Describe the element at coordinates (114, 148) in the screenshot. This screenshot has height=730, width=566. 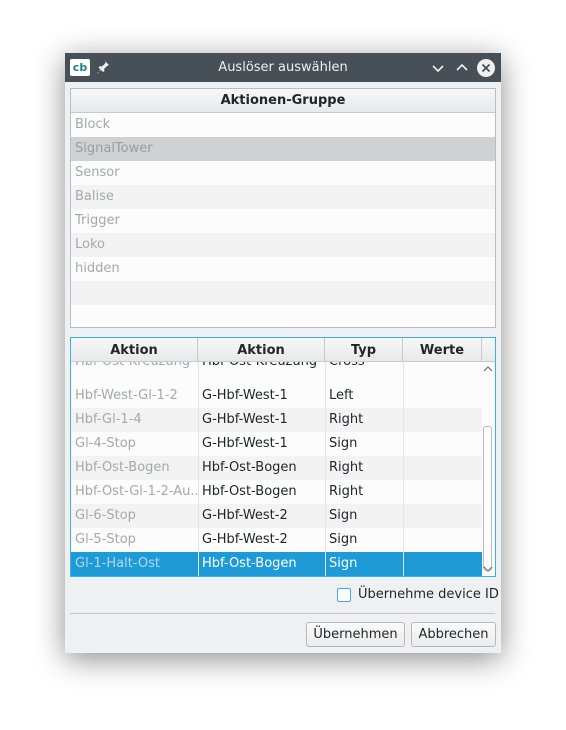
I see `list-item-label: SignalTower` at that location.